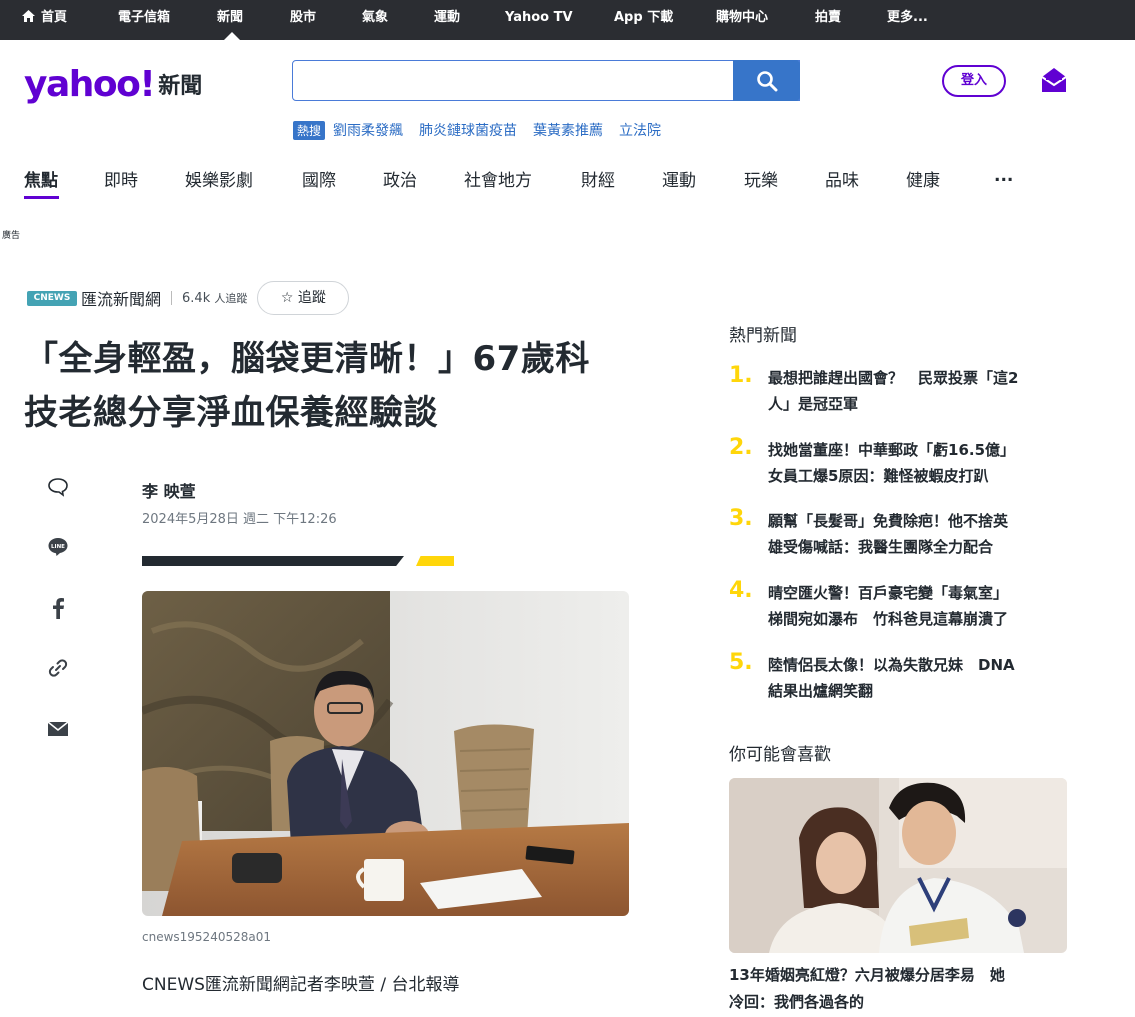  Describe the element at coordinates (679, 178) in the screenshot. I see `category-tab: 運動` at that location.